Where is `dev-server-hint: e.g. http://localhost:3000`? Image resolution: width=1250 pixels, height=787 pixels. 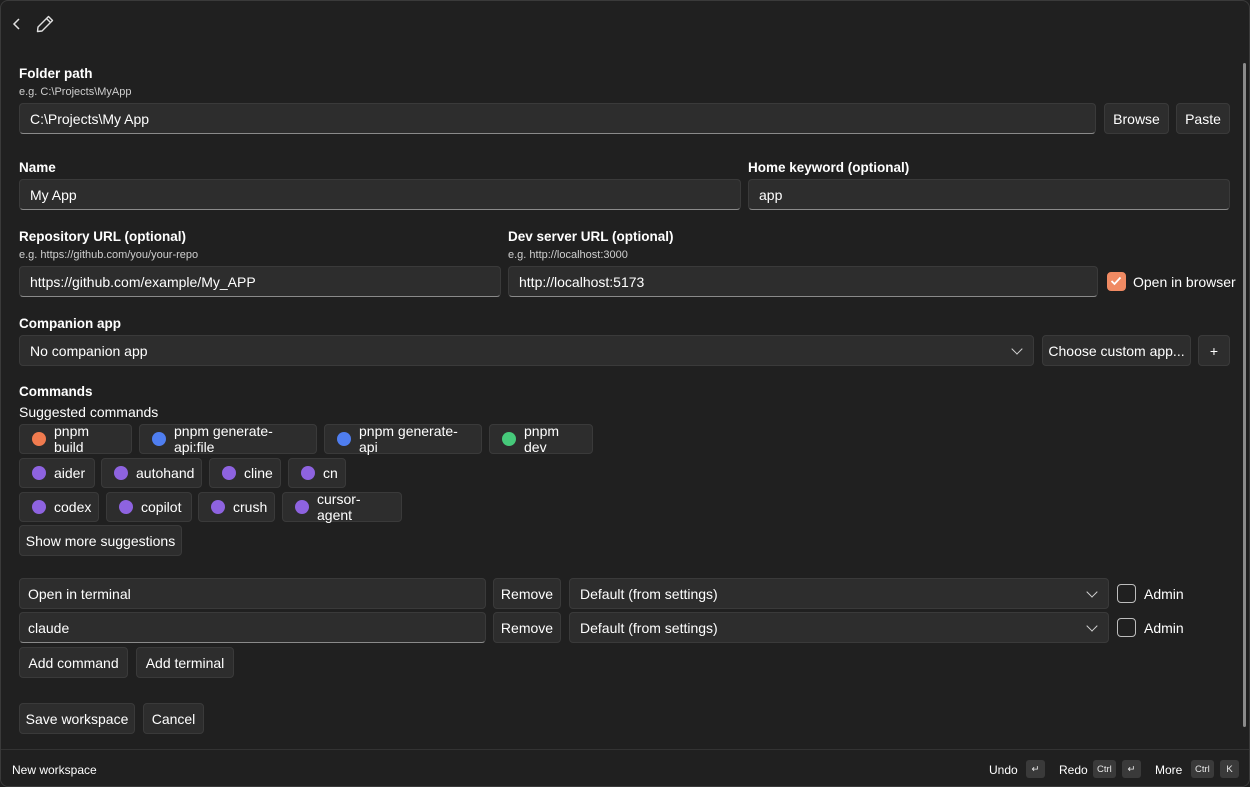 dev-server-hint: e.g. http://localhost:3000 is located at coordinates (568, 255).